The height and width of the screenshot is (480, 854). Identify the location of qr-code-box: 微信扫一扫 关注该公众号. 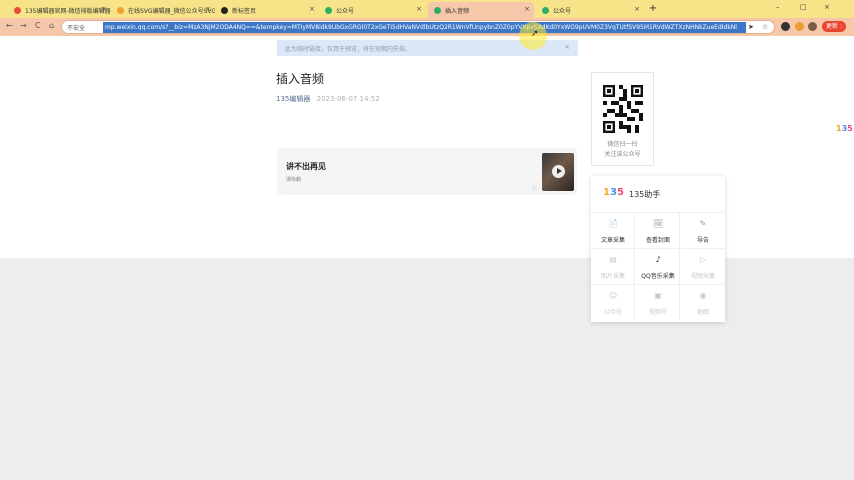
(622, 119).